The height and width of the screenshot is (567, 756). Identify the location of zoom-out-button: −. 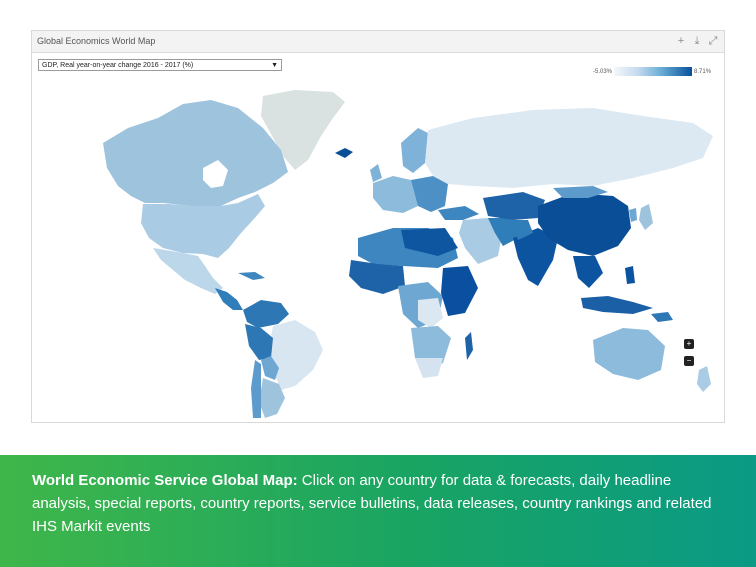
(689, 361).